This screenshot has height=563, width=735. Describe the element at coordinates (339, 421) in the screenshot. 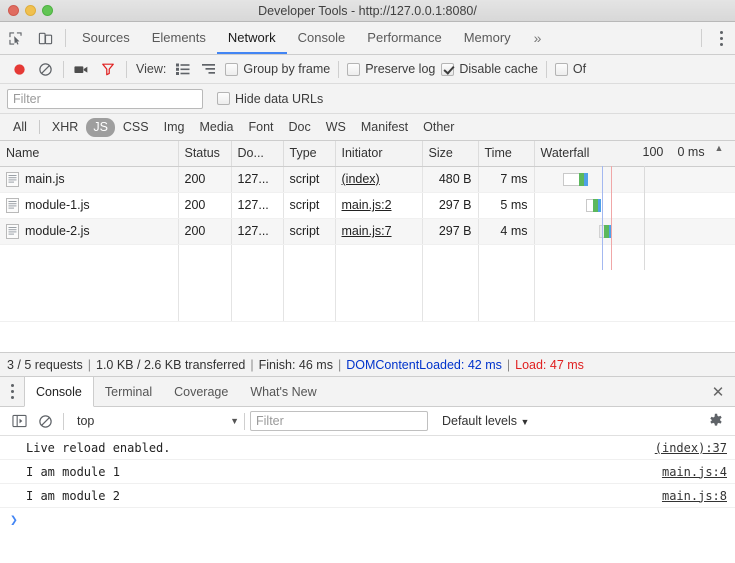

I see `console-filter-input` at that location.